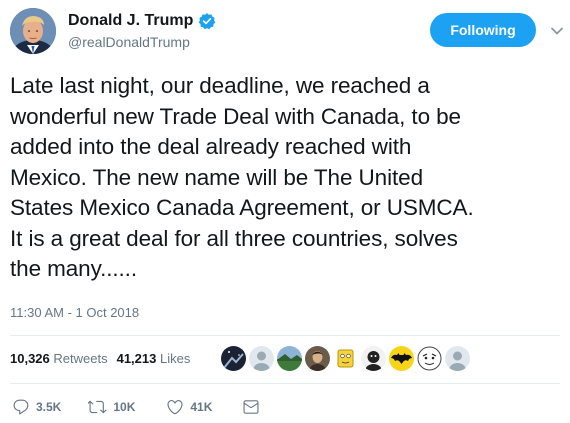 This screenshot has height=423, width=570. What do you see at coordinates (111, 407) in the screenshot?
I see `retweet-button: 10K` at bounding box center [111, 407].